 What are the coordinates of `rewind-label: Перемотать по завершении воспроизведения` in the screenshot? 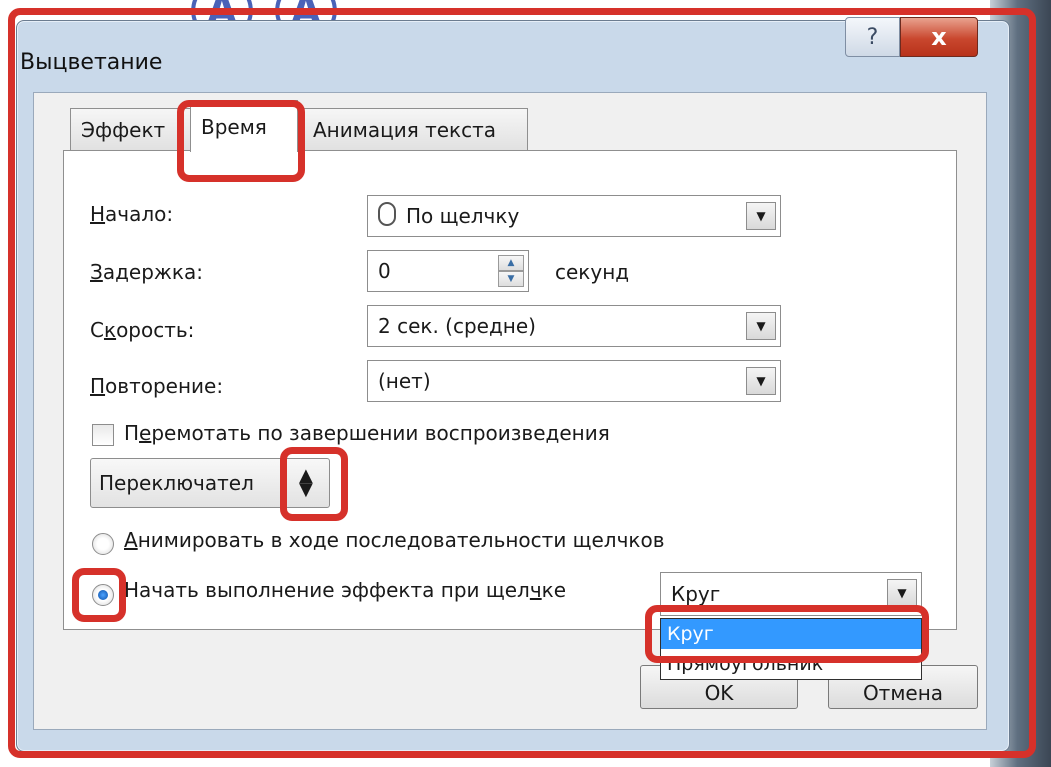 It's located at (367, 433).